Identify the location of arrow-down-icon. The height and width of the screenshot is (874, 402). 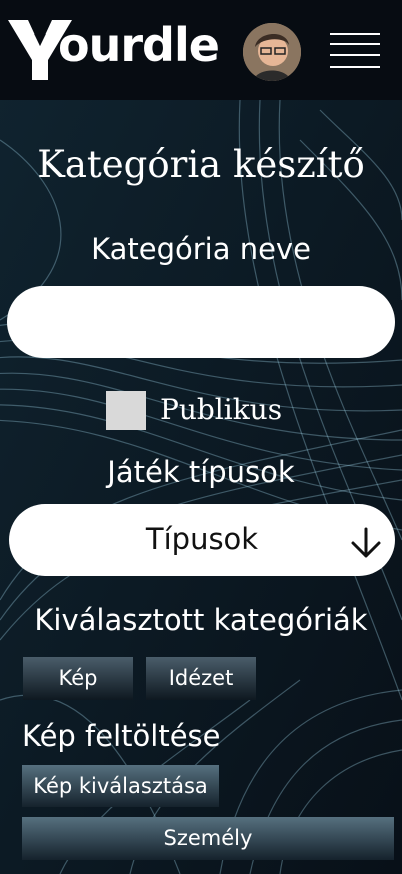
(366, 542).